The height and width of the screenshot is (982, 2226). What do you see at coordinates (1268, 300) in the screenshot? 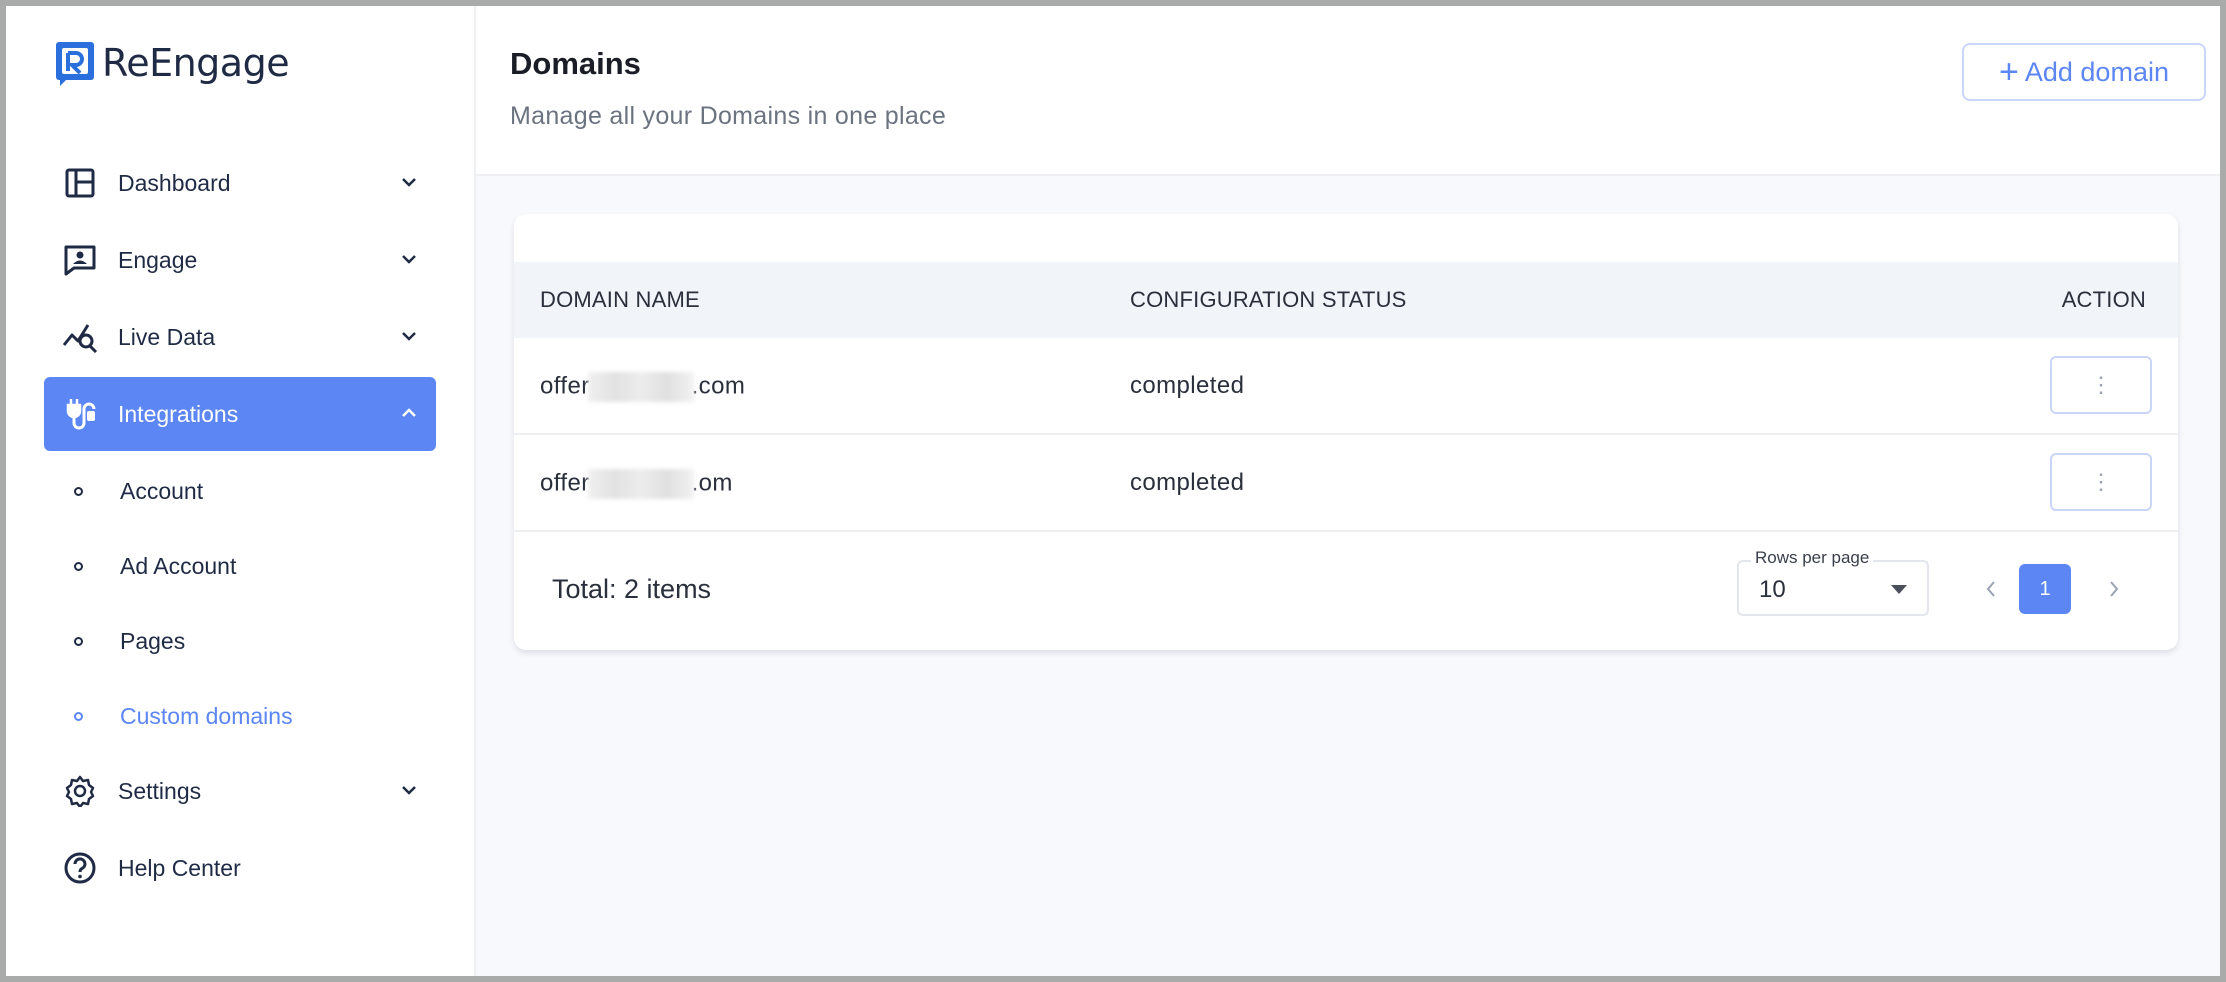
I see `column-header-status: CONFIGURATION STATUS` at bounding box center [1268, 300].